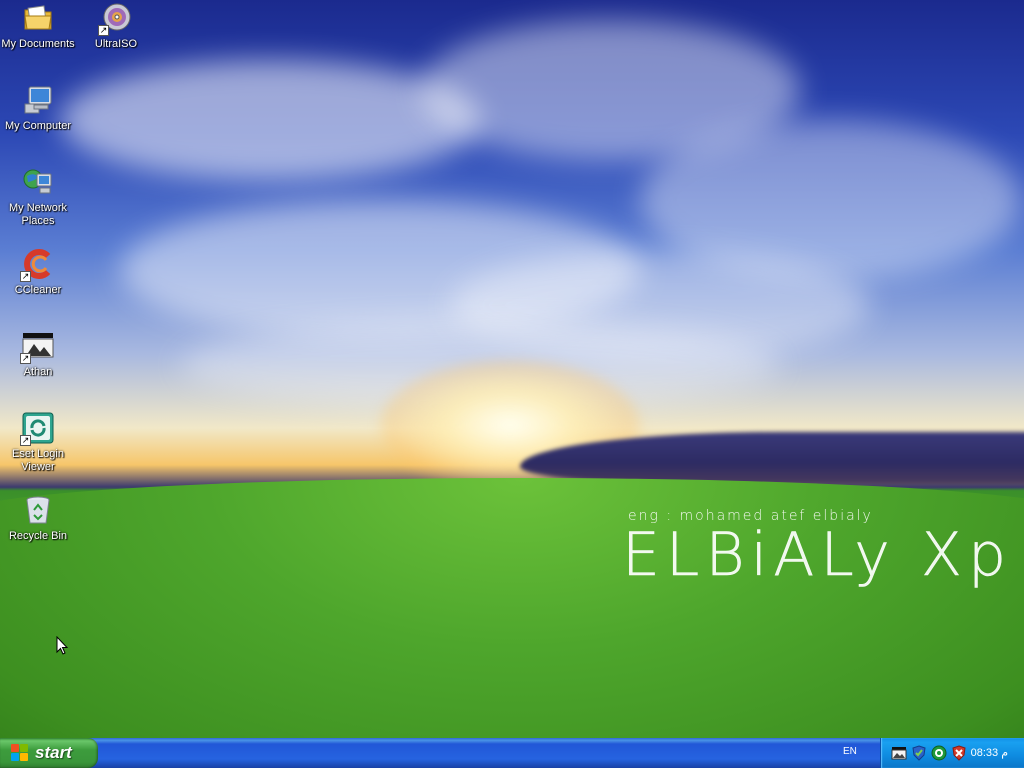 This screenshot has height=768, width=1024. I want to click on recycle-bin-icon, so click(38, 510).